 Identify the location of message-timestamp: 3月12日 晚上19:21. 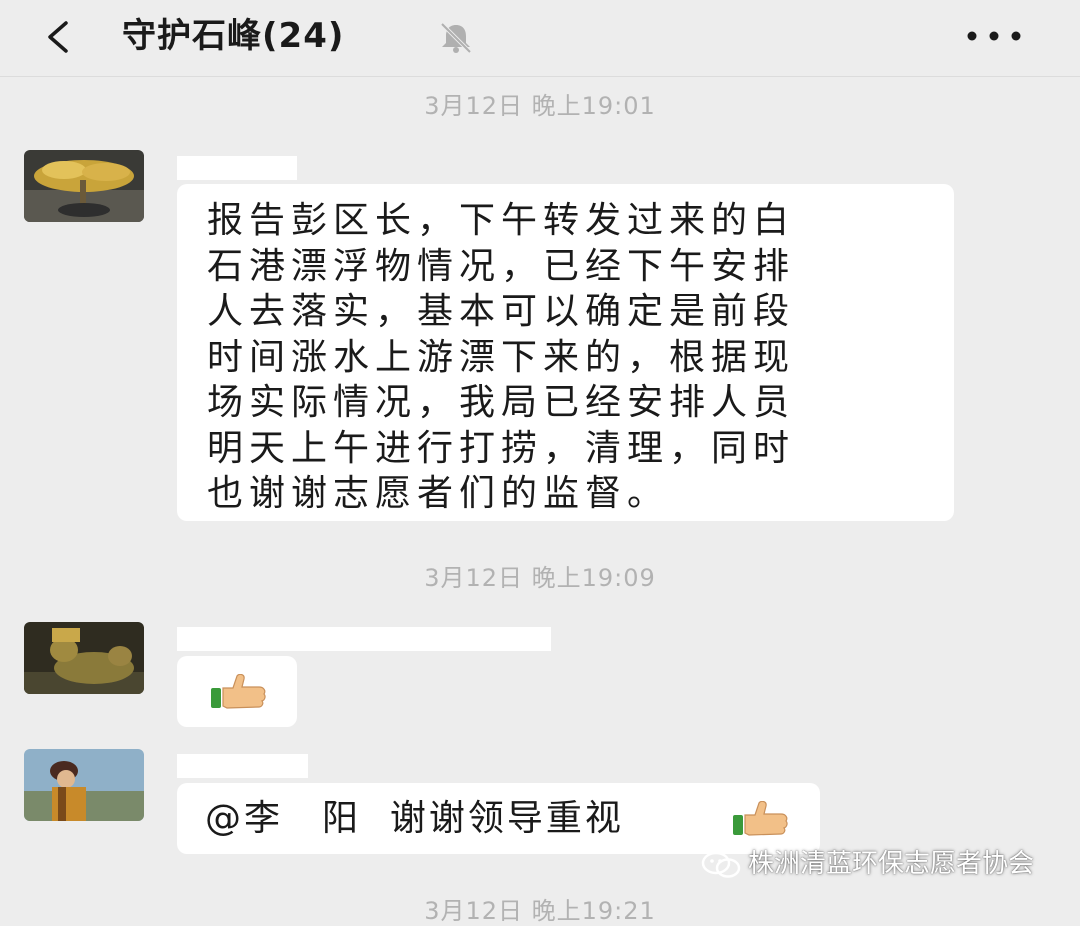
(540, 911).